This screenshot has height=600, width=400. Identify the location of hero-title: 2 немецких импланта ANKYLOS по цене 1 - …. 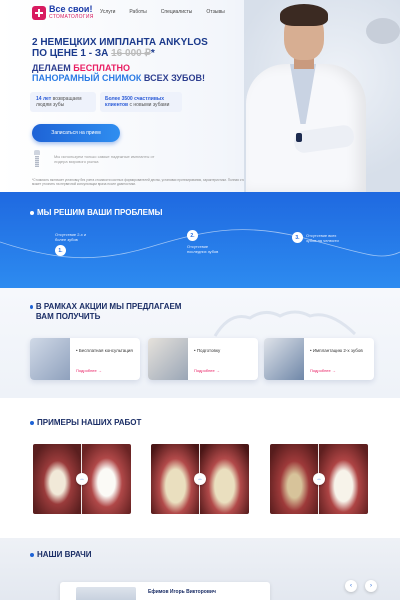
(120, 48).